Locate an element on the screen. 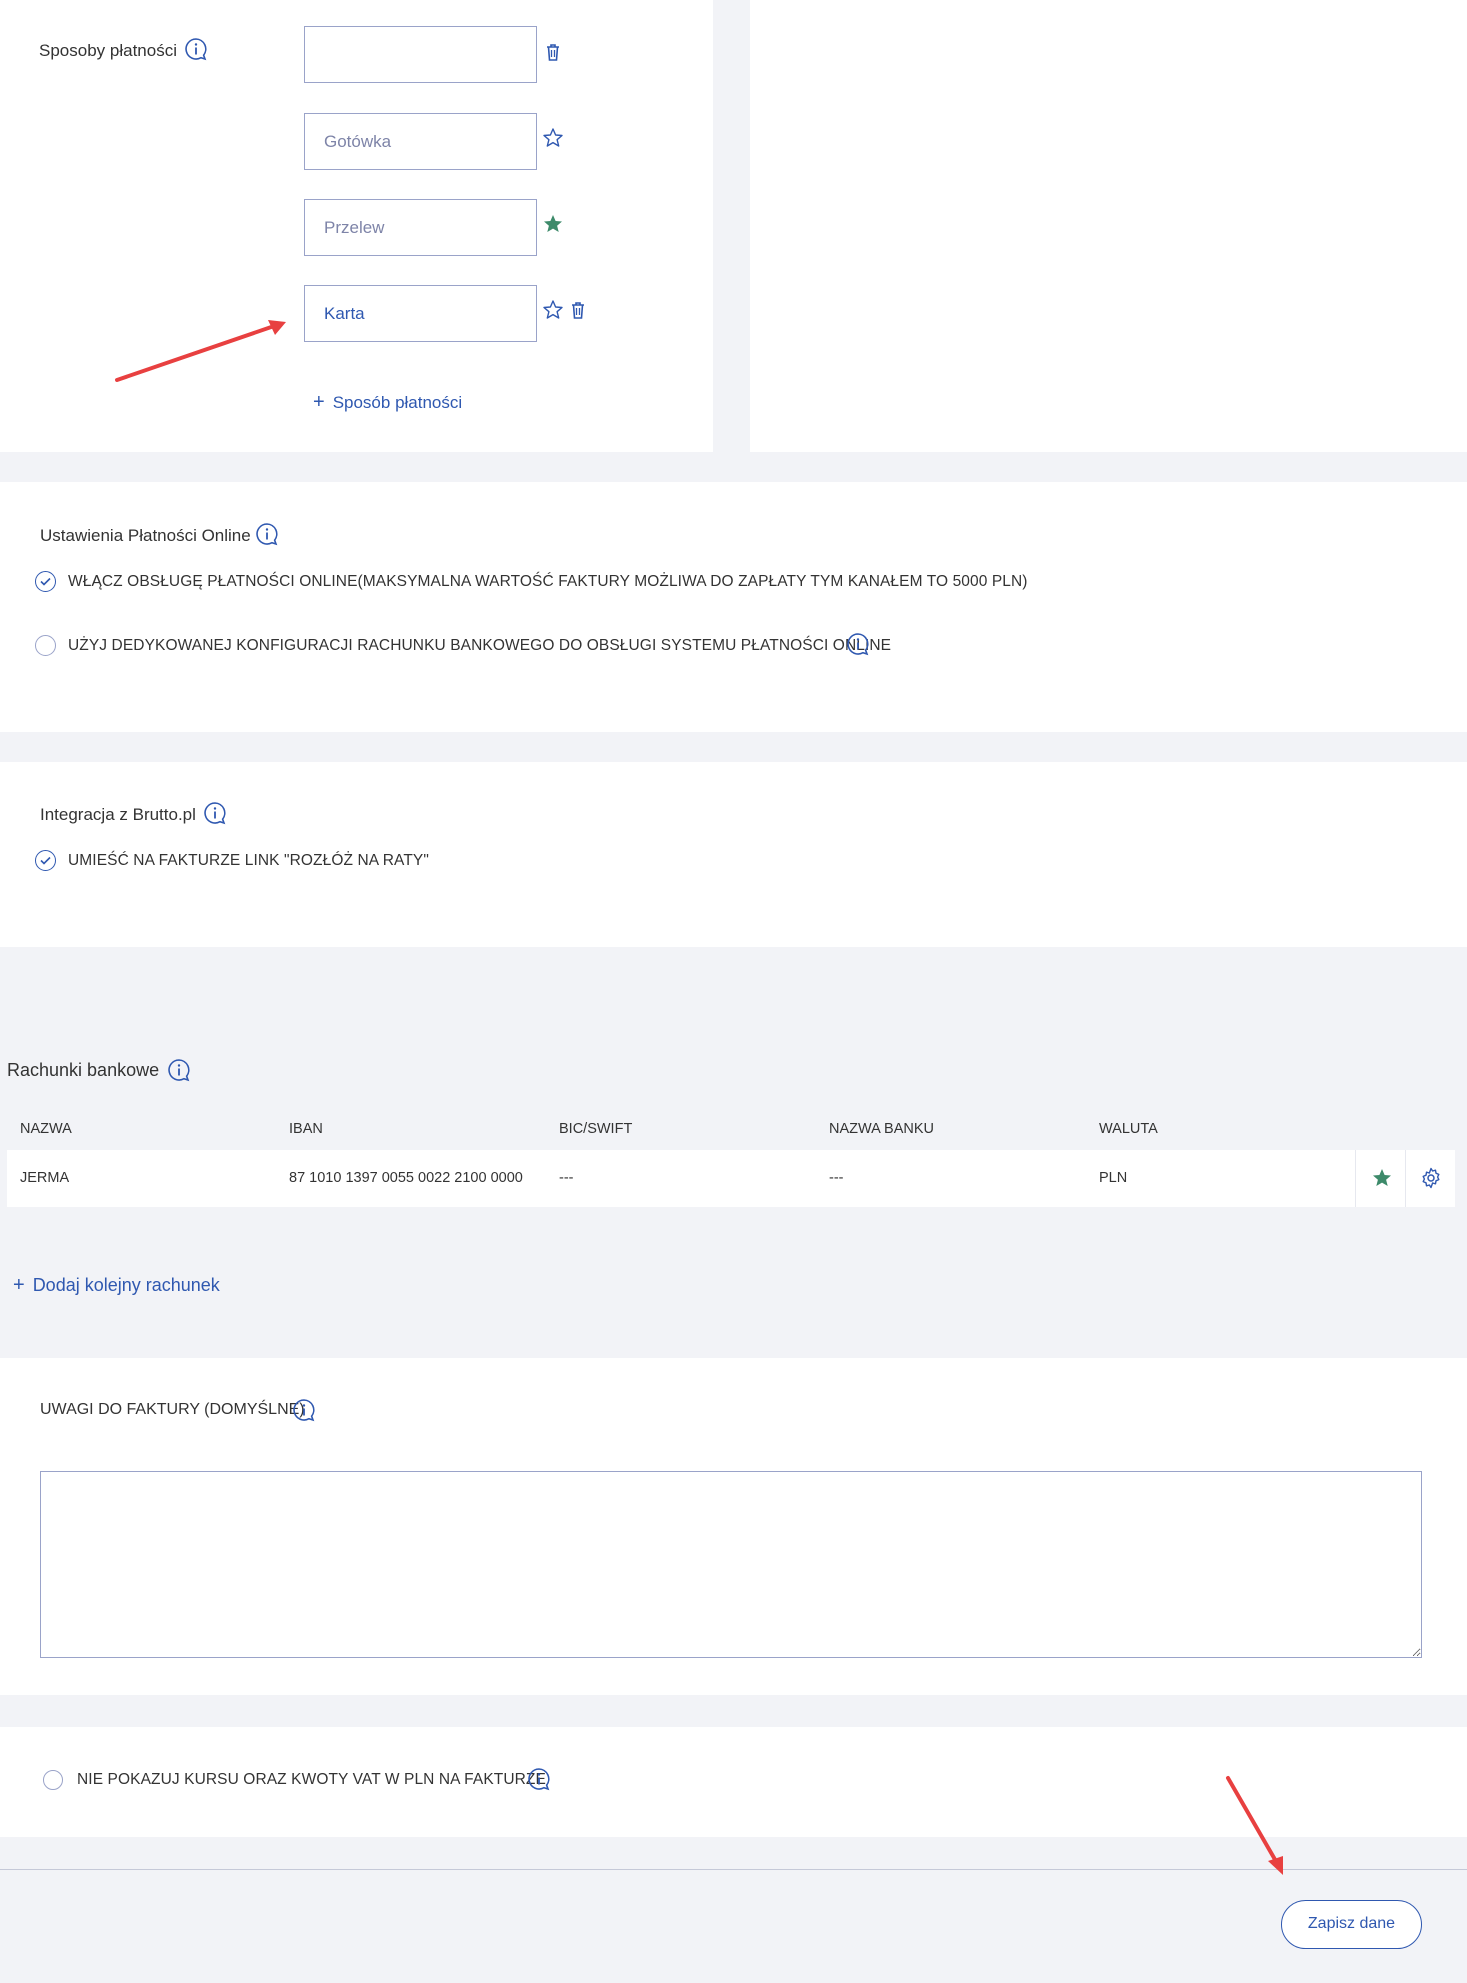 The width and height of the screenshot is (1467, 1983). add-payment-method-link: + Sposób płatności is located at coordinates (387, 402).